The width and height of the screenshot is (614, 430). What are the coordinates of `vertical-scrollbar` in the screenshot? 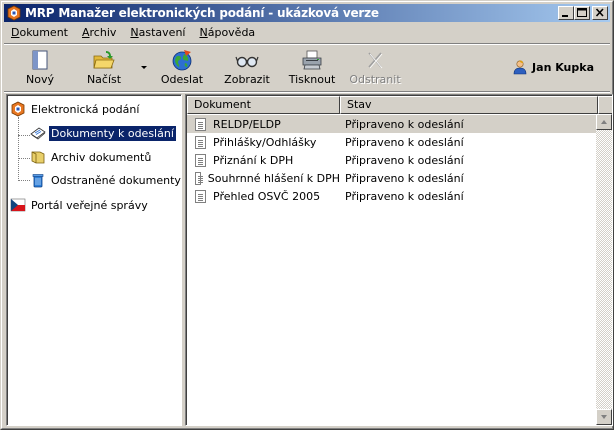 It's located at (604, 269).